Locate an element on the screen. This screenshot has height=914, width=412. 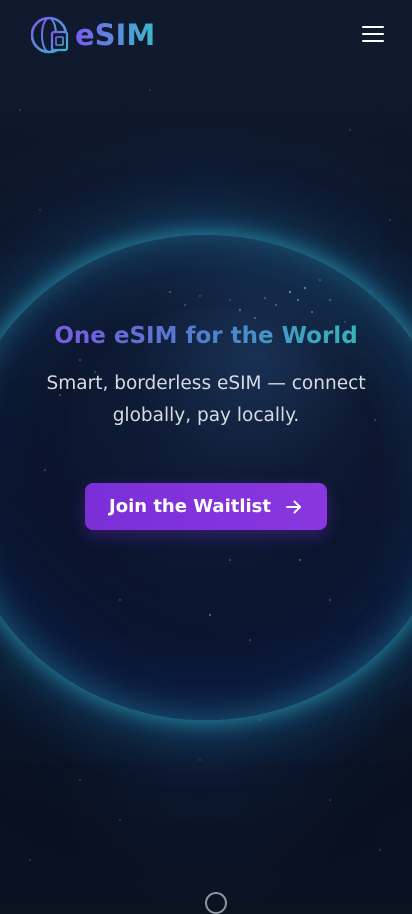
hamburger-menu-icon is located at coordinates (373, 34).